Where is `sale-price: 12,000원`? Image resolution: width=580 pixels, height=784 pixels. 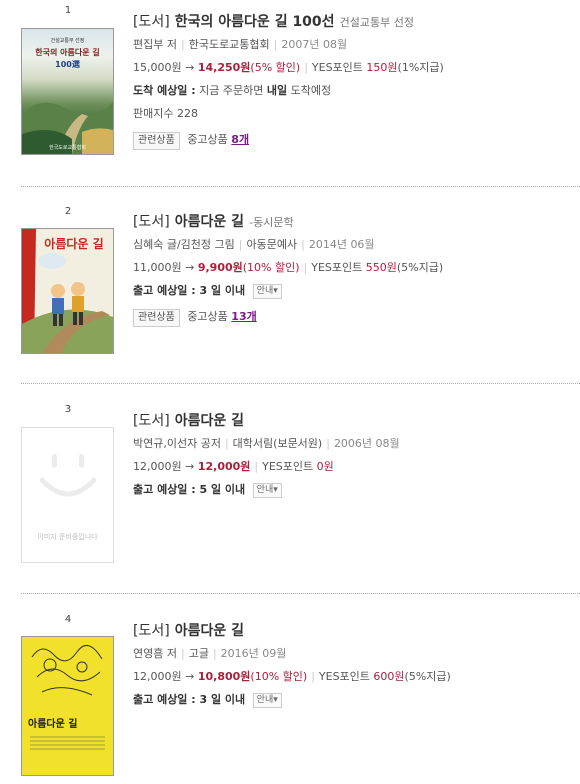 sale-price: 12,000원 is located at coordinates (224, 466).